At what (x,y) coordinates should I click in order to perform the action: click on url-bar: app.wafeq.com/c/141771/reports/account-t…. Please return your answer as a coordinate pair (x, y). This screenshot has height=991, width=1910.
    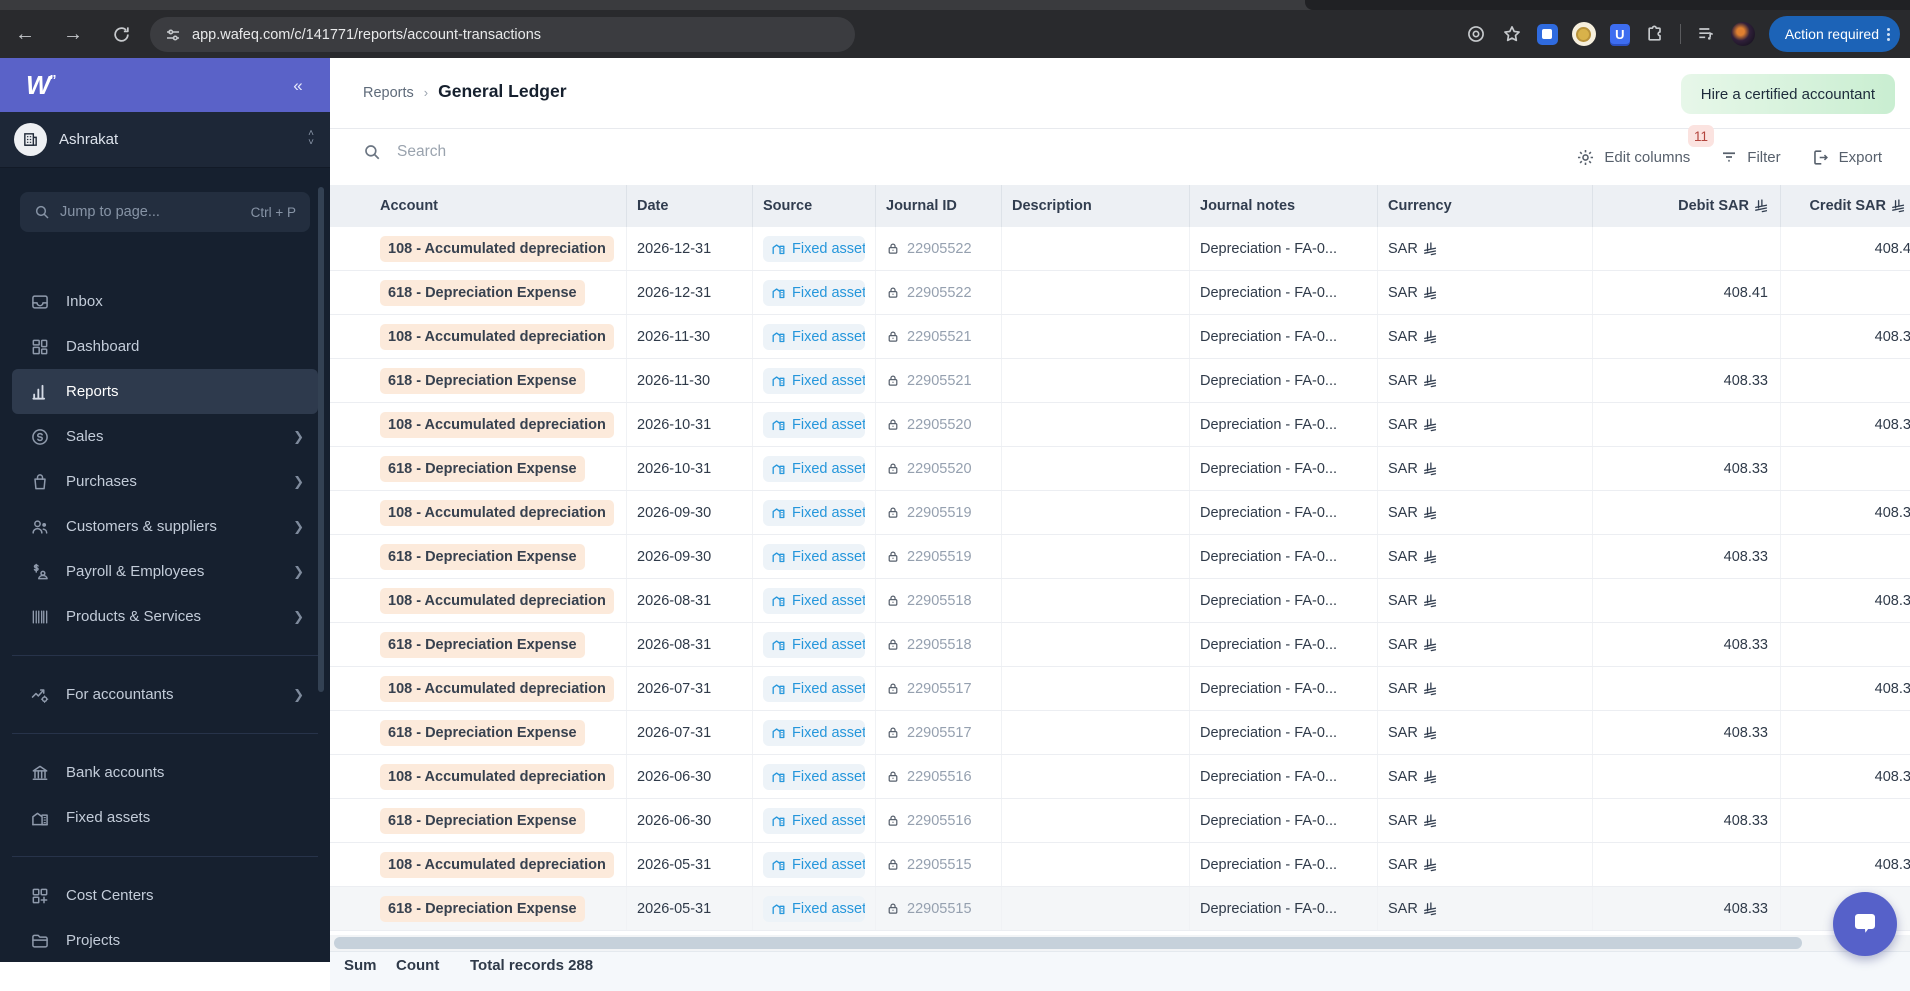
    Looking at the image, I should click on (502, 34).